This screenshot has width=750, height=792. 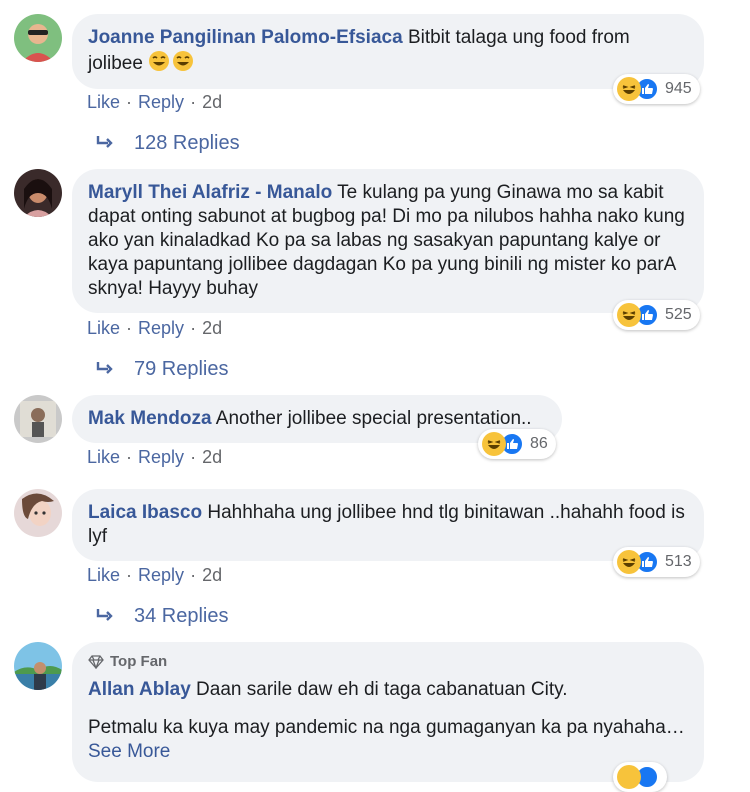 I want to click on reaction-count: 513, so click(x=678, y=561).